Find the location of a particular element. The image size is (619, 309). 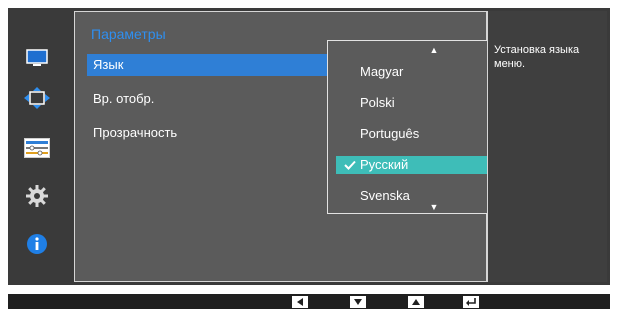

menu-title: Параметры is located at coordinates (128, 34).